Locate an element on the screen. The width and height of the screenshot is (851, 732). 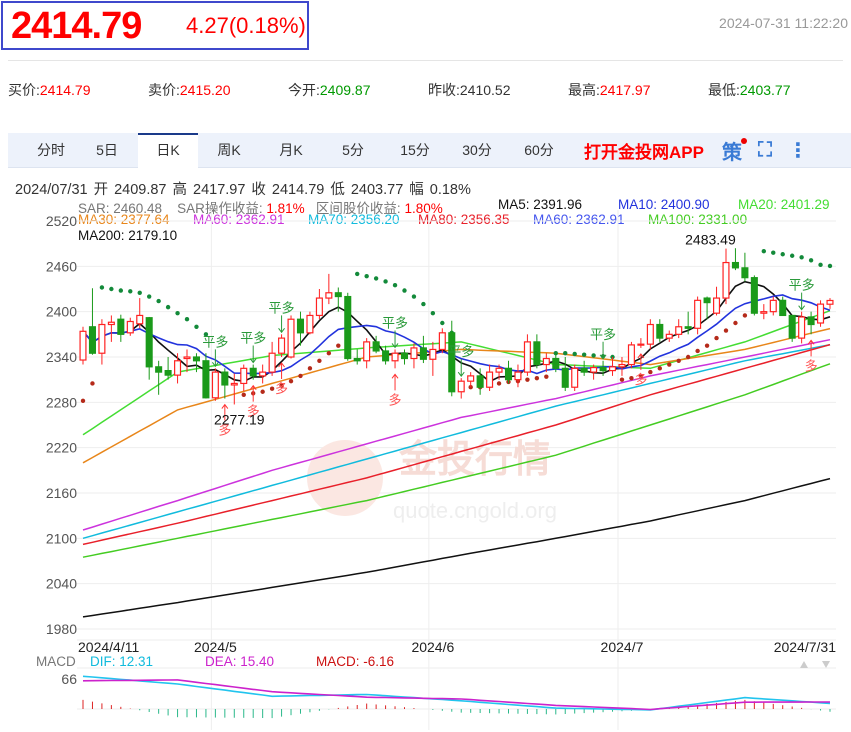
y-tick-label: 2160 is located at coordinates (61, 493).